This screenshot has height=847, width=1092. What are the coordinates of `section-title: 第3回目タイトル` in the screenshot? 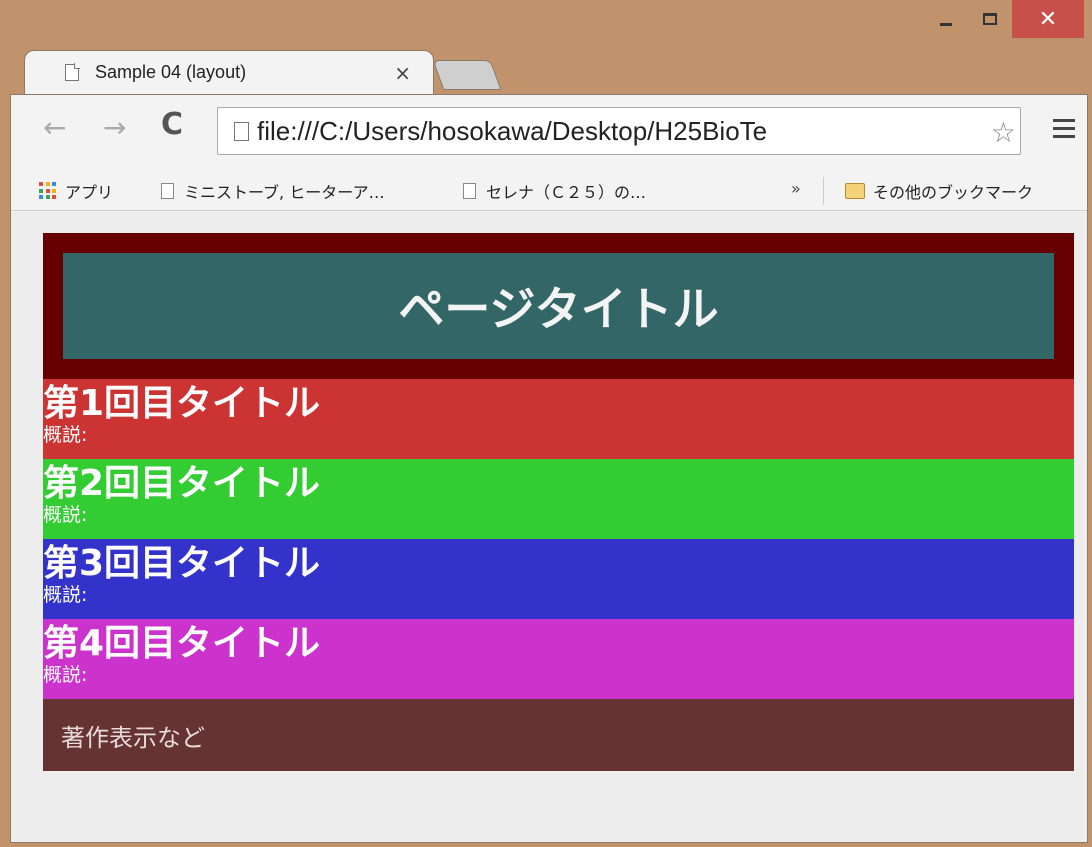 It's located at (182, 563).